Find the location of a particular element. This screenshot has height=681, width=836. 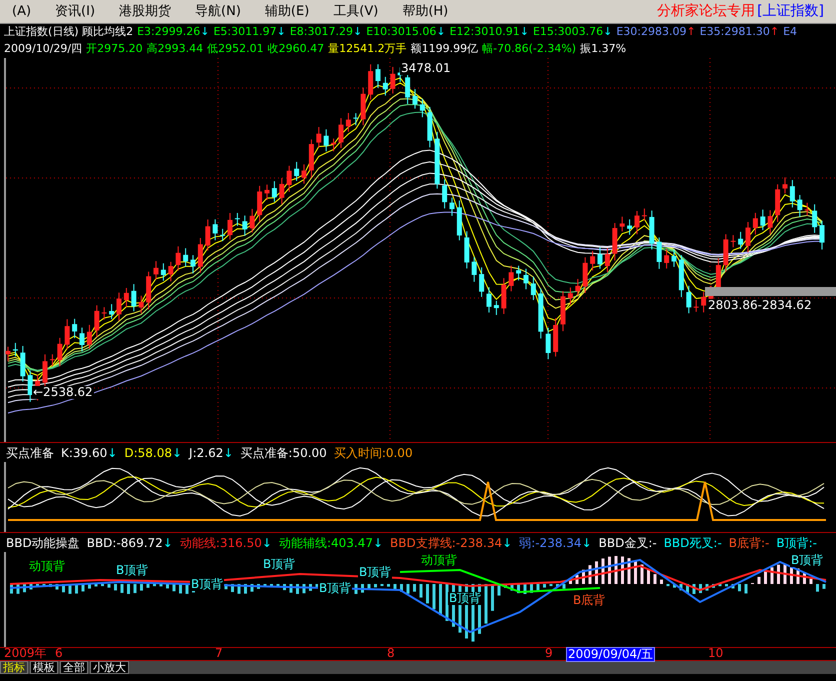

indicator-value: BBD:-869.72 is located at coordinates (124, 543).